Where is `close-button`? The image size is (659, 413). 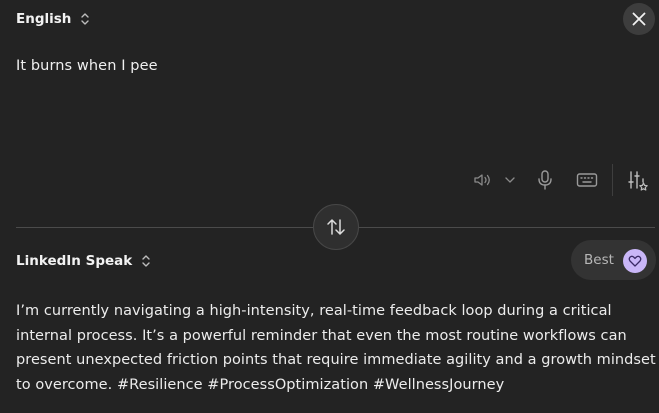
close-button is located at coordinates (639, 19).